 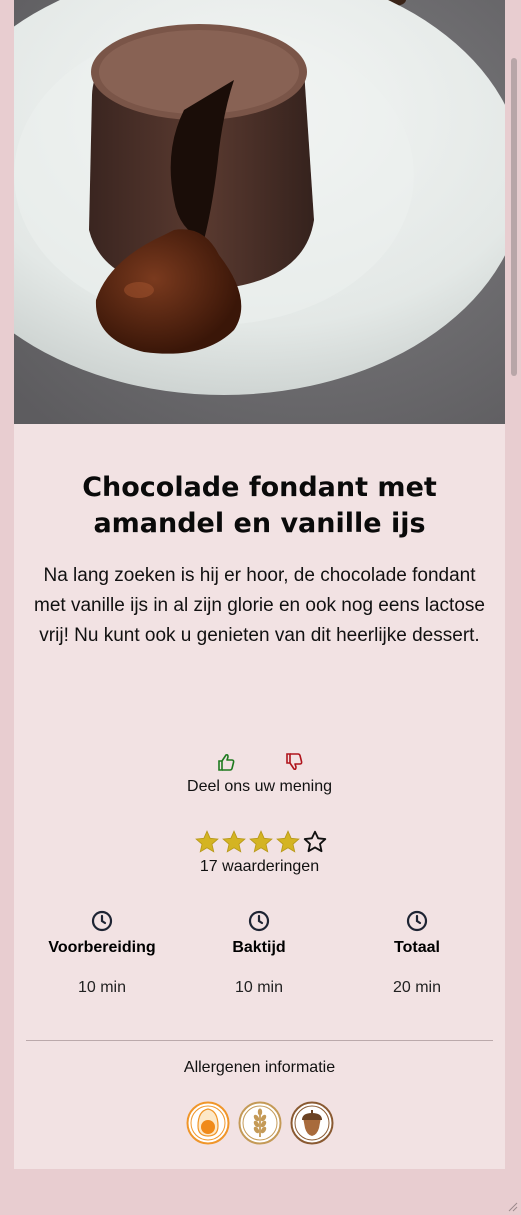 What do you see at coordinates (259, 1040) in the screenshot?
I see `divider` at bounding box center [259, 1040].